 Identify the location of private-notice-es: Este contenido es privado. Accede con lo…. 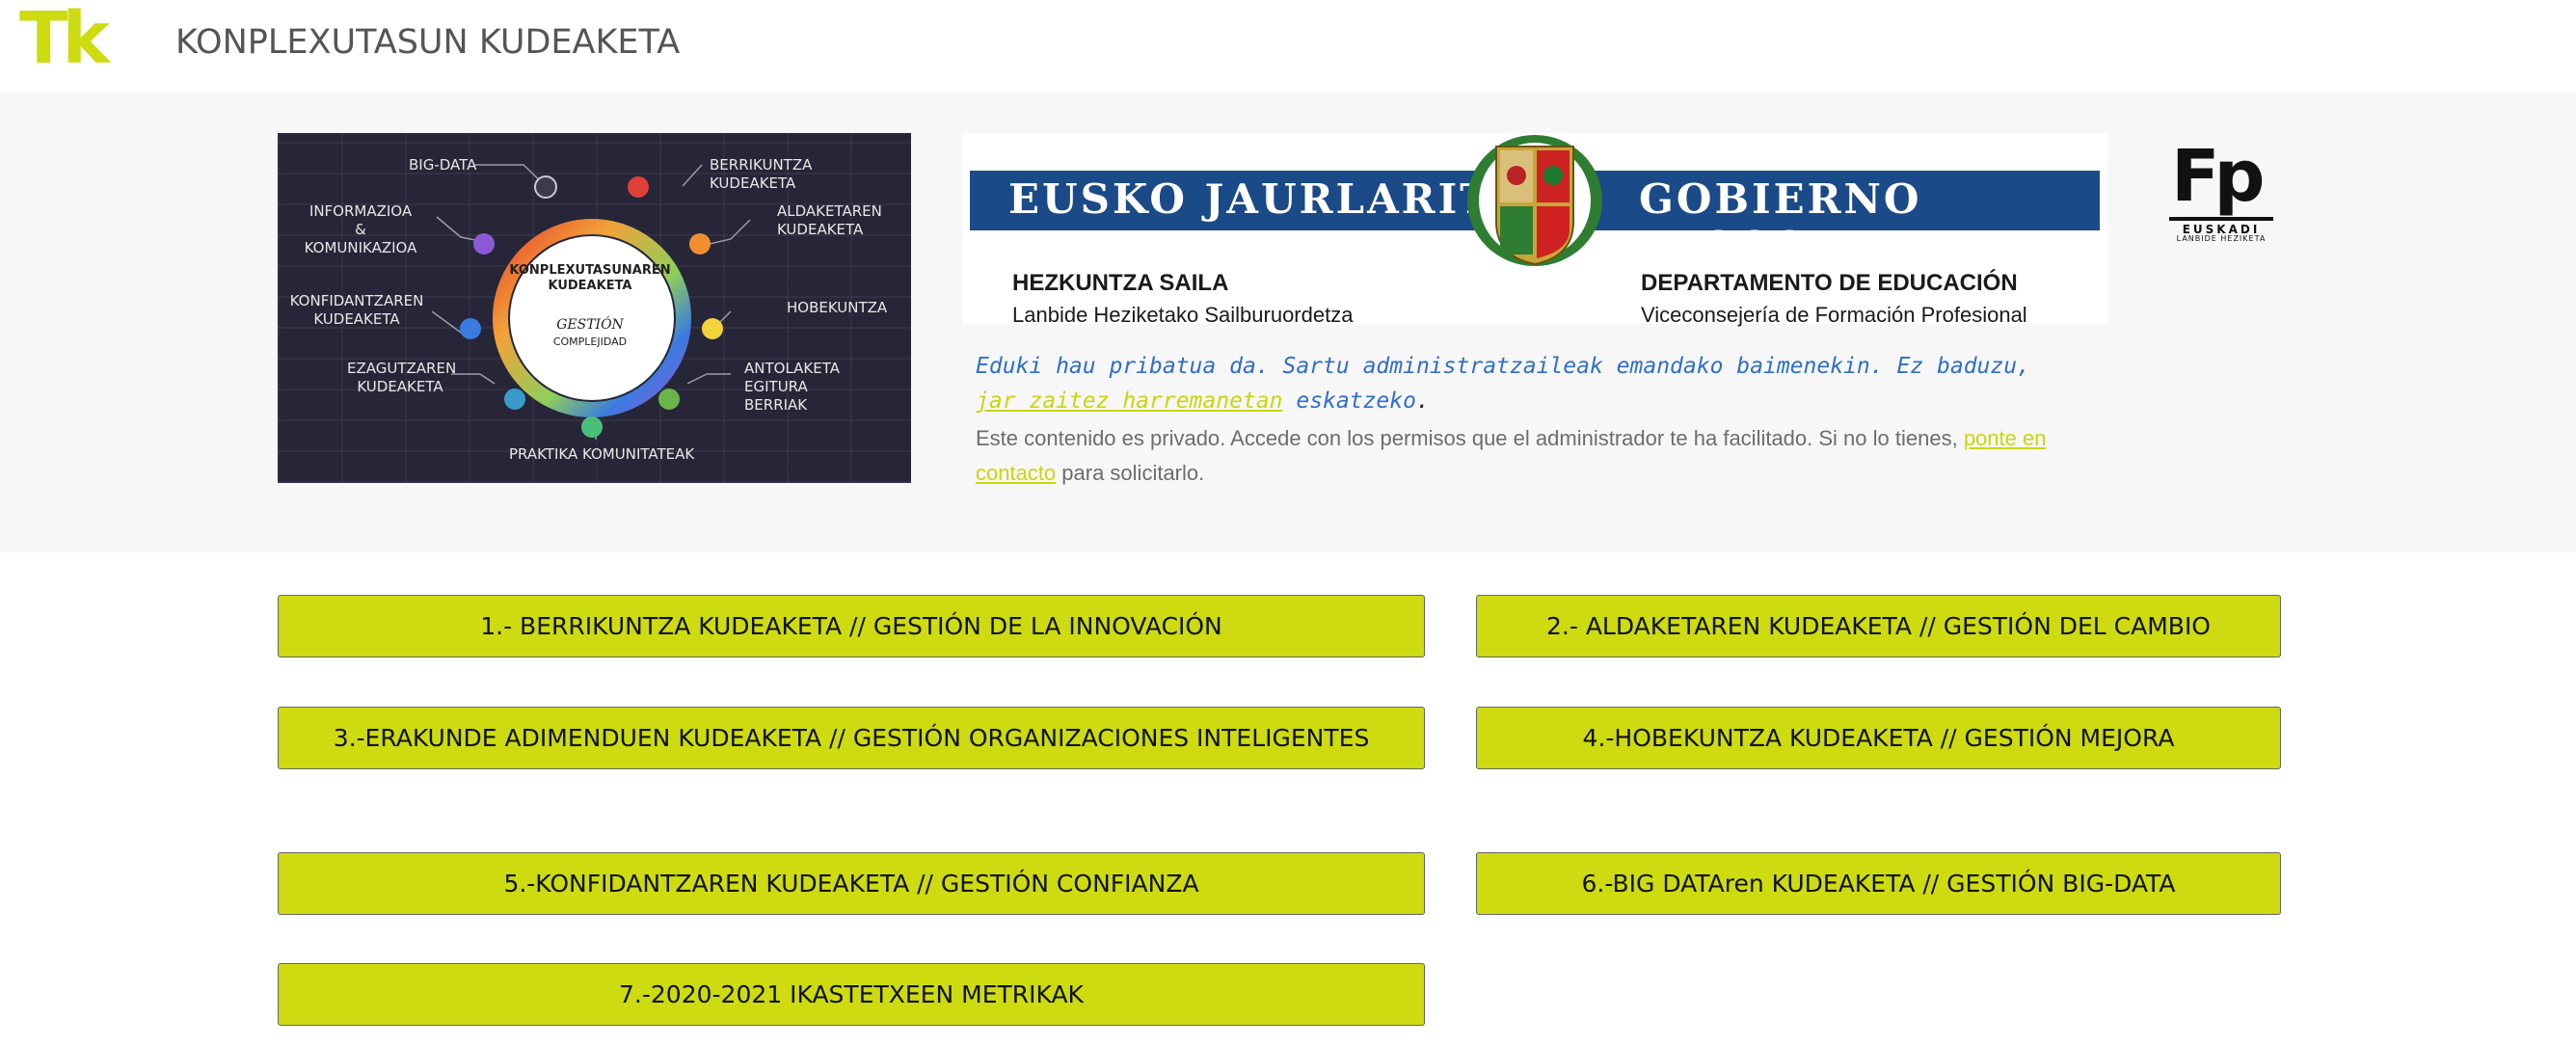
(1526, 456).